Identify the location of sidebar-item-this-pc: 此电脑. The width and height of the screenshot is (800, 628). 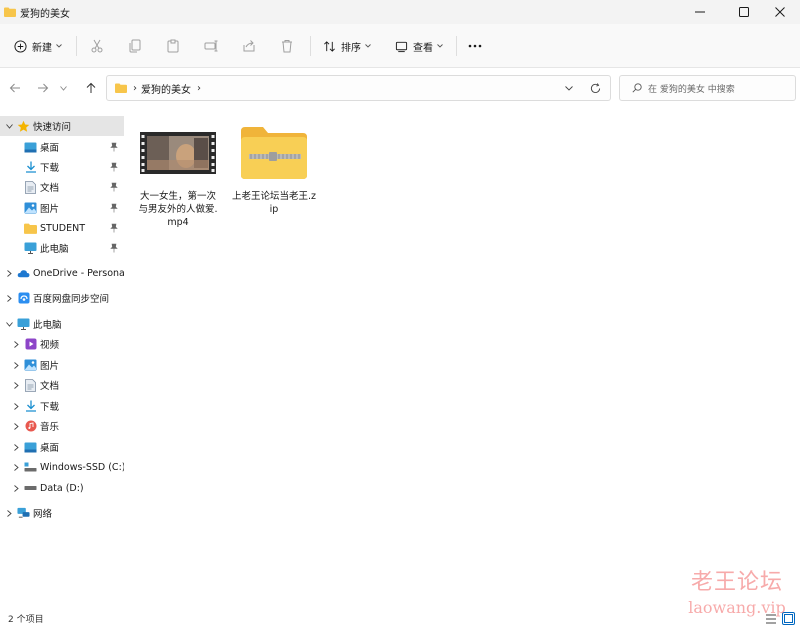
(62, 324).